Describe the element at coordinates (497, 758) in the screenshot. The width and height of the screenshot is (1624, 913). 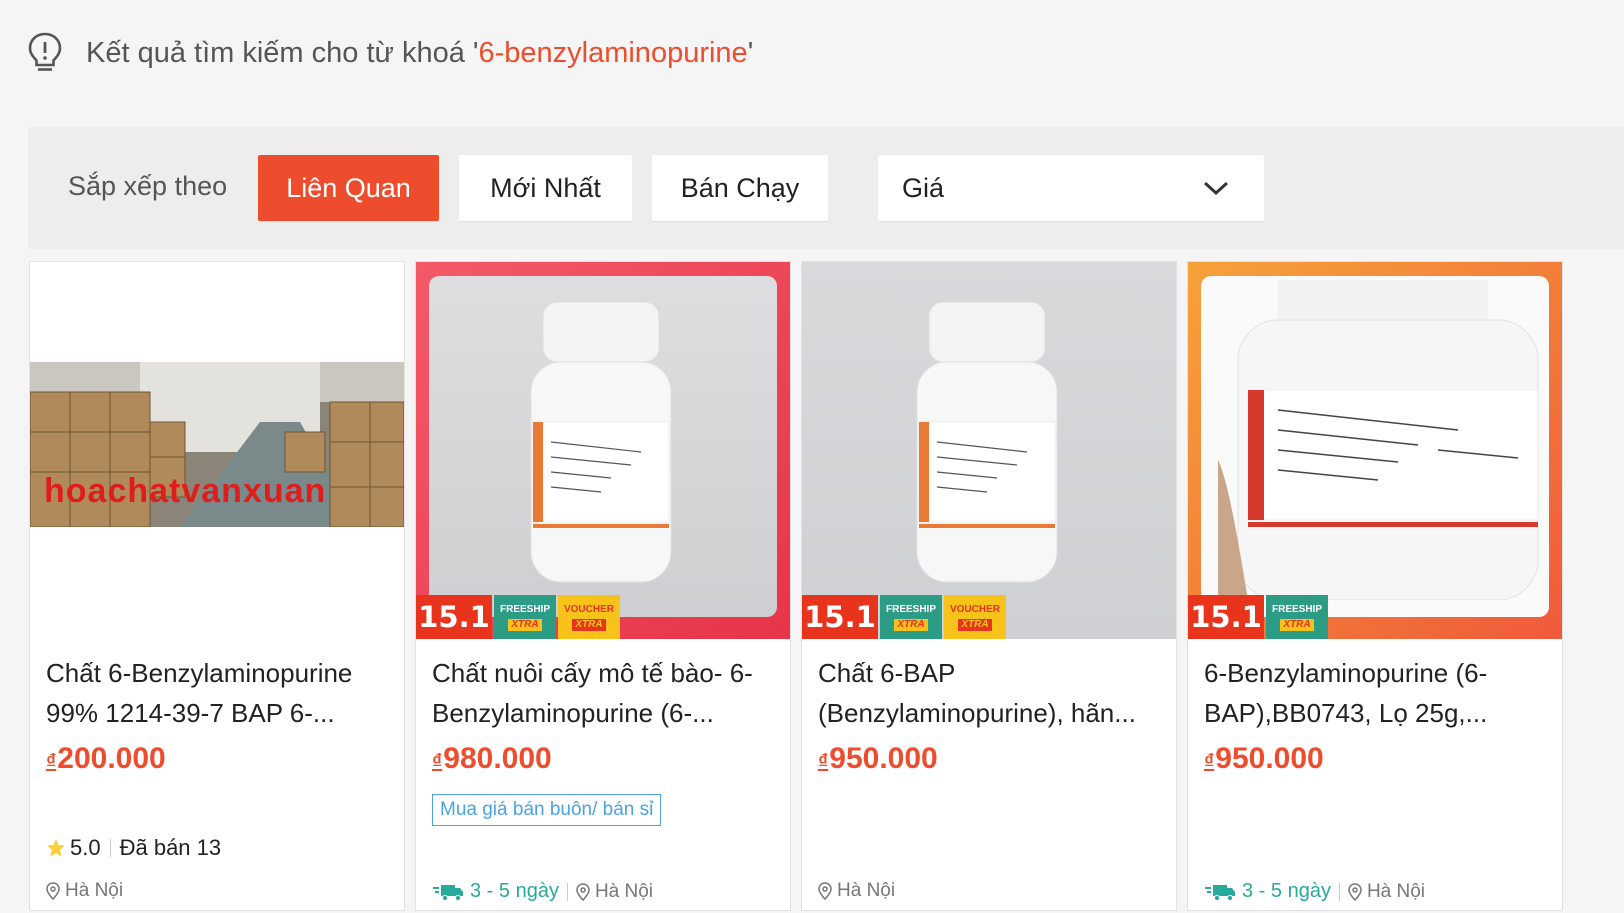
I see `price-value: 980.000` at that location.